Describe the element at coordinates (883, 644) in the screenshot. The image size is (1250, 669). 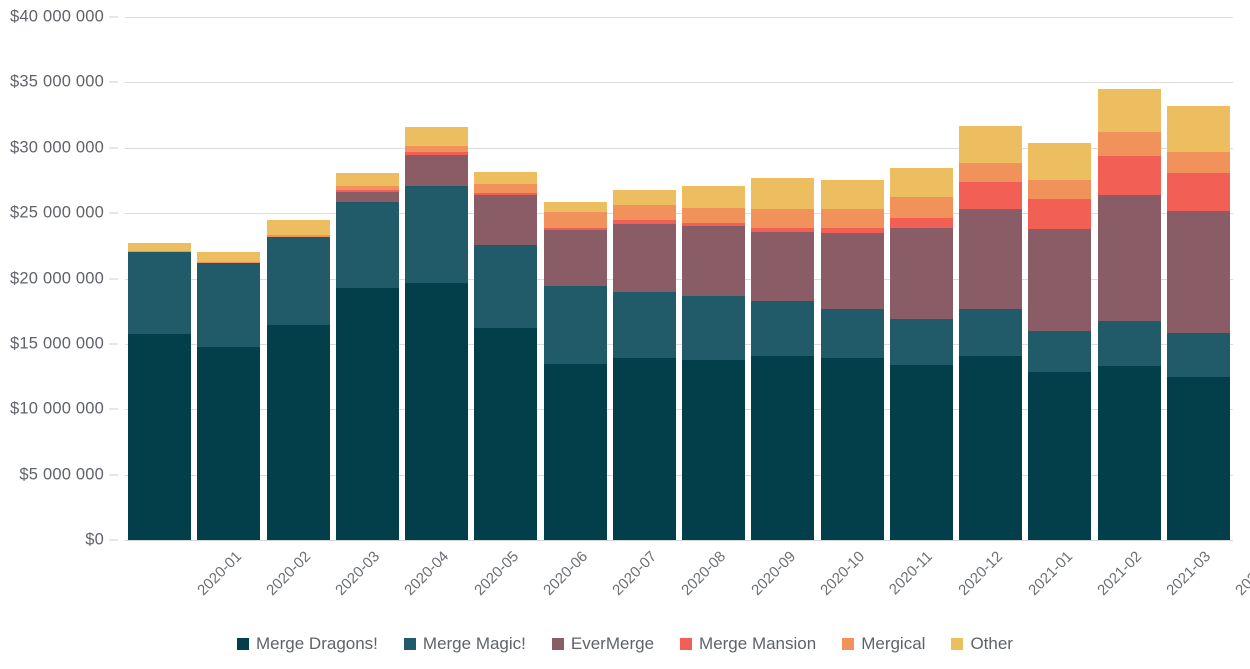
I see `legend-item: Mergical` at that location.